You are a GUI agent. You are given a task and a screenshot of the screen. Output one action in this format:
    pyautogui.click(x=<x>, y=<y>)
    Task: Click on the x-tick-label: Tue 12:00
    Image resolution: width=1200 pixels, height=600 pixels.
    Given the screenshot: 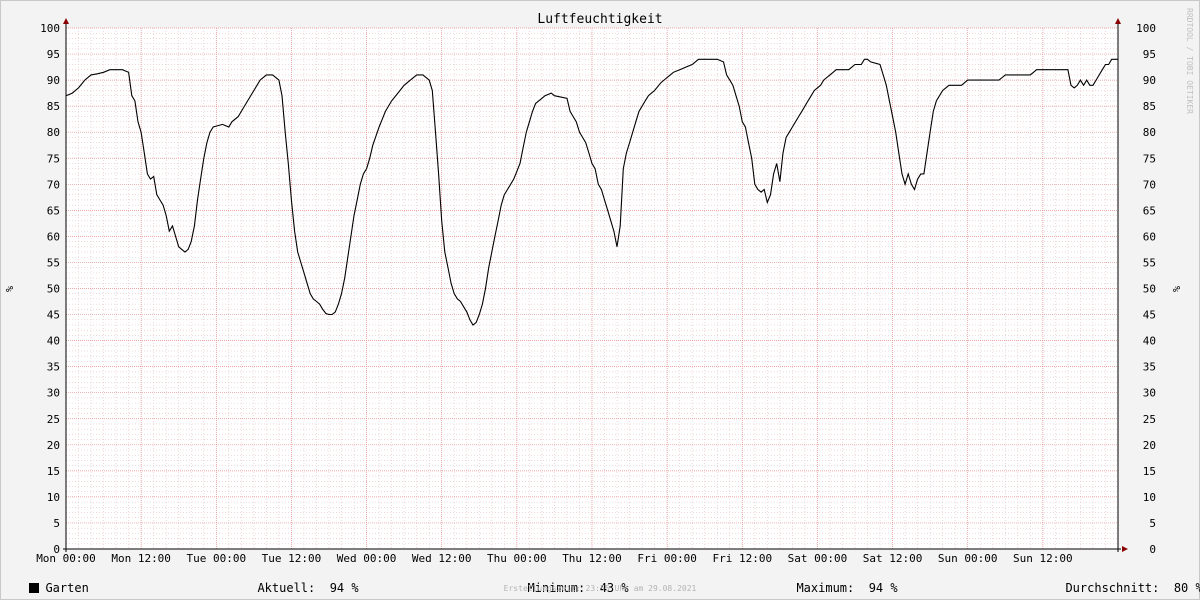 What is the action you would take?
    pyautogui.click(x=292, y=558)
    